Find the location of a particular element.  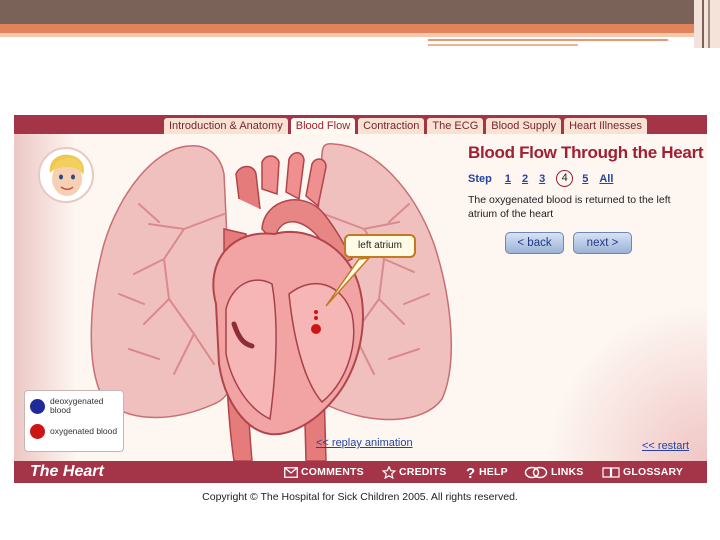

links-button: LINKS is located at coordinates (554, 472).